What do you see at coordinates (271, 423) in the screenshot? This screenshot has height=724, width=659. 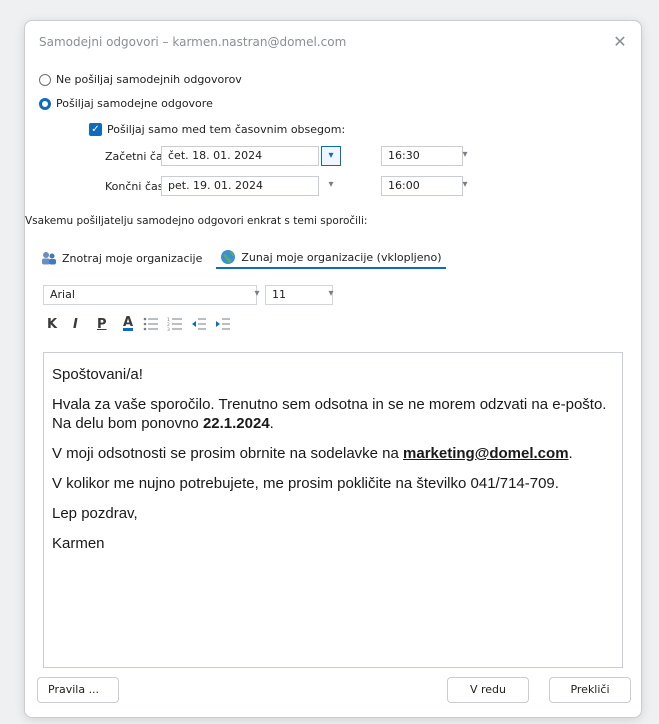 I see `message-return-end: .` at bounding box center [271, 423].